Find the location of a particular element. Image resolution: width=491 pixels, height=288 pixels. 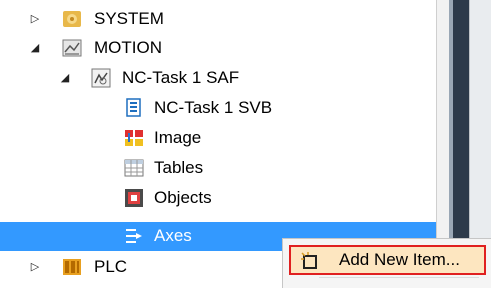

tree-item-label: Objects is located at coordinates (183, 197).